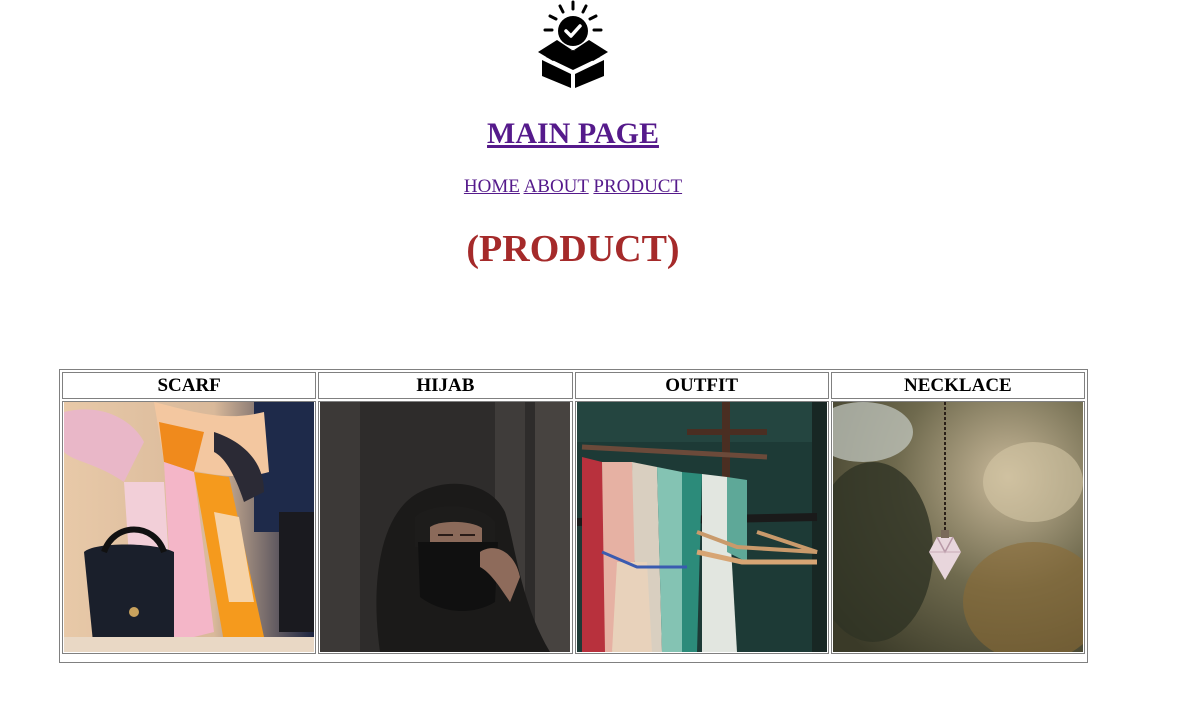 The width and height of the screenshot is (1198, 712). What do you see at coordinates (573, 658) in the screenshot?
I see `spacer-row` at bounding box center [573, 658].